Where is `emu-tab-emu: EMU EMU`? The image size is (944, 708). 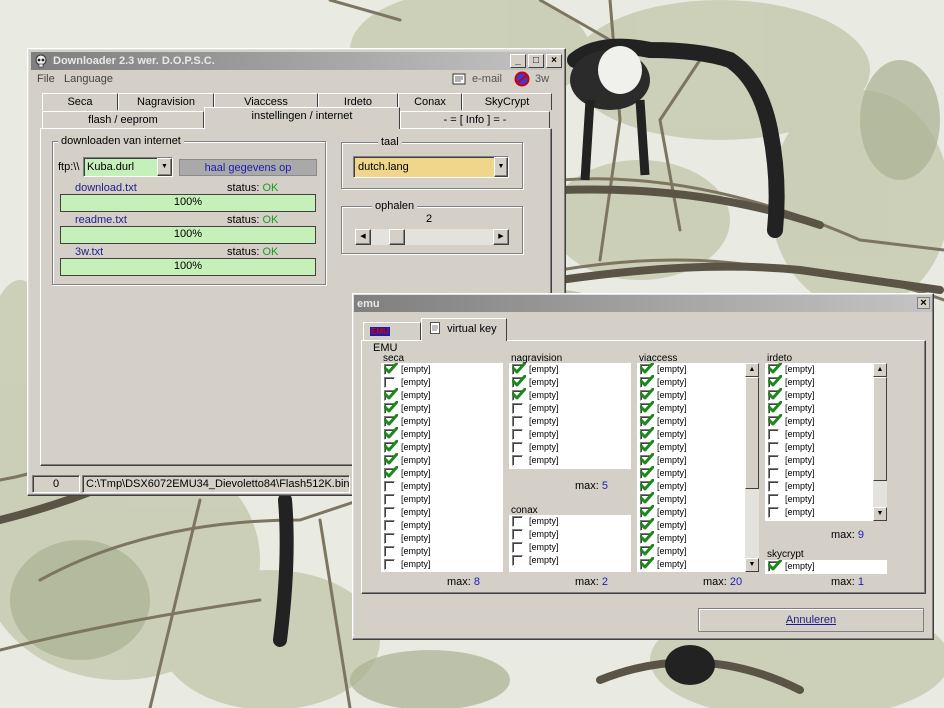 emu-tab-emu: EMU EMU is located at coordinates (392, 338).